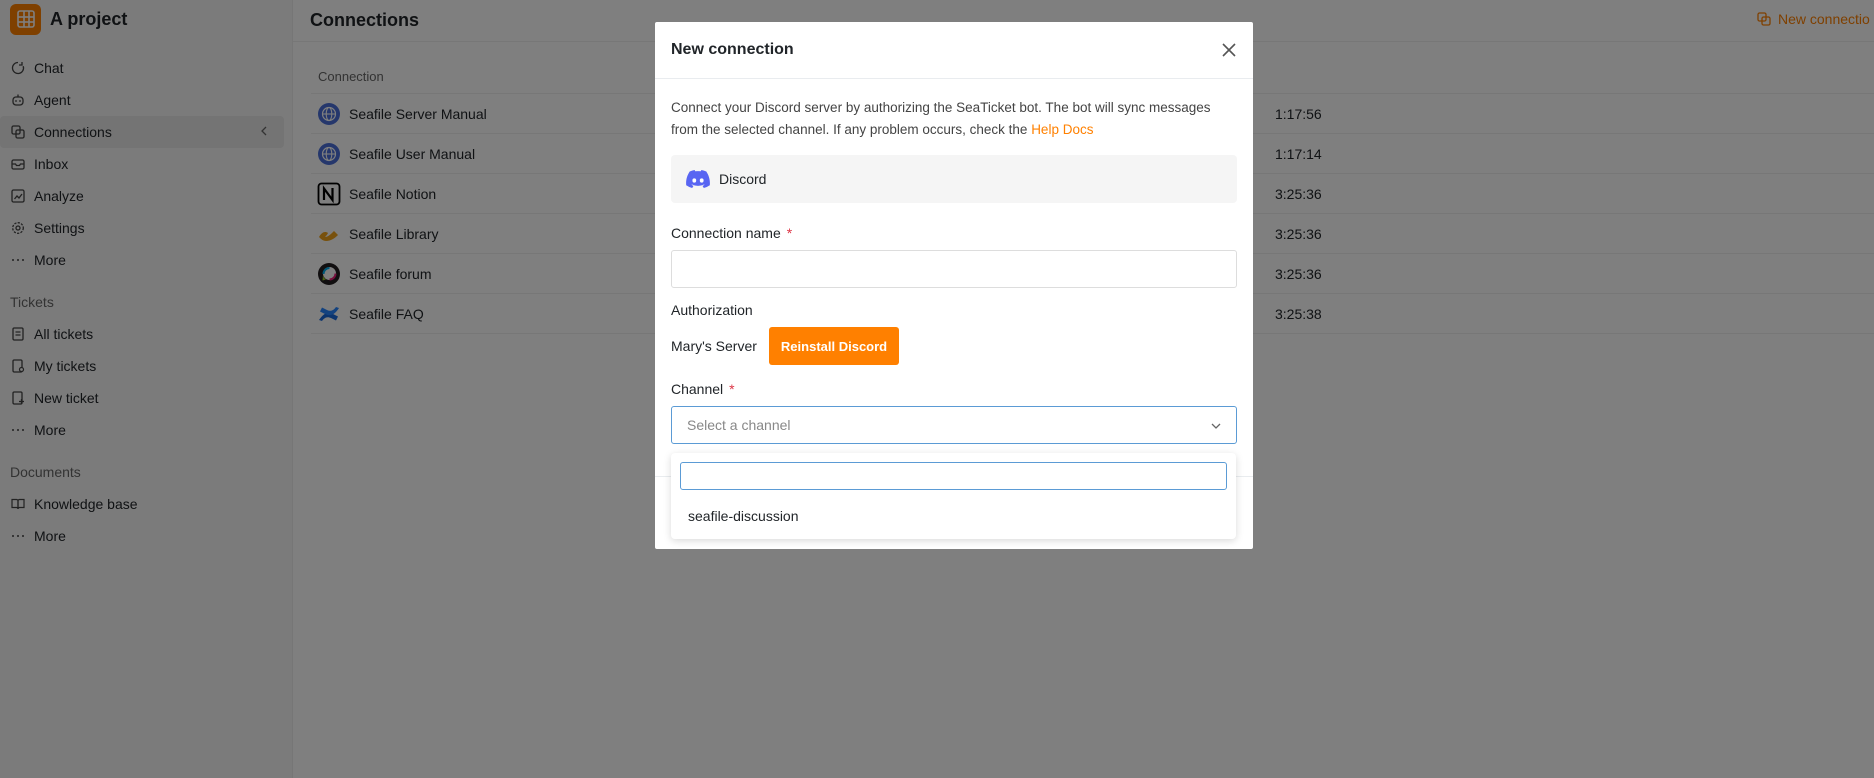  What do you see at coordinates (954, 346) in the screenshot?
I see `authorization-row: Mary's Server Reinstall Discord` at bounding box center [954, 346].